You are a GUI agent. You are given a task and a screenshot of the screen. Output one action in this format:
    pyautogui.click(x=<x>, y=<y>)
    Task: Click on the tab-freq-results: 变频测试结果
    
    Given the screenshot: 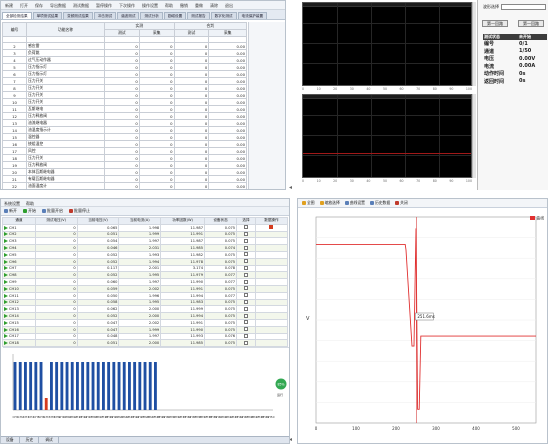 What is the action you would take?
    pyautogui.click(x=78, y=15)
    